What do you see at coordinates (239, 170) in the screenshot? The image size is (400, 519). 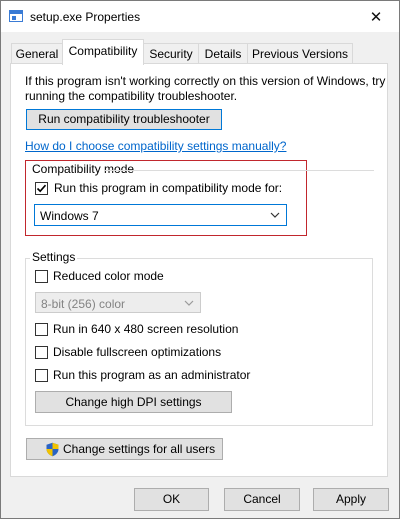 I see `compatibility-group-line` at bounding box center [239, 170].